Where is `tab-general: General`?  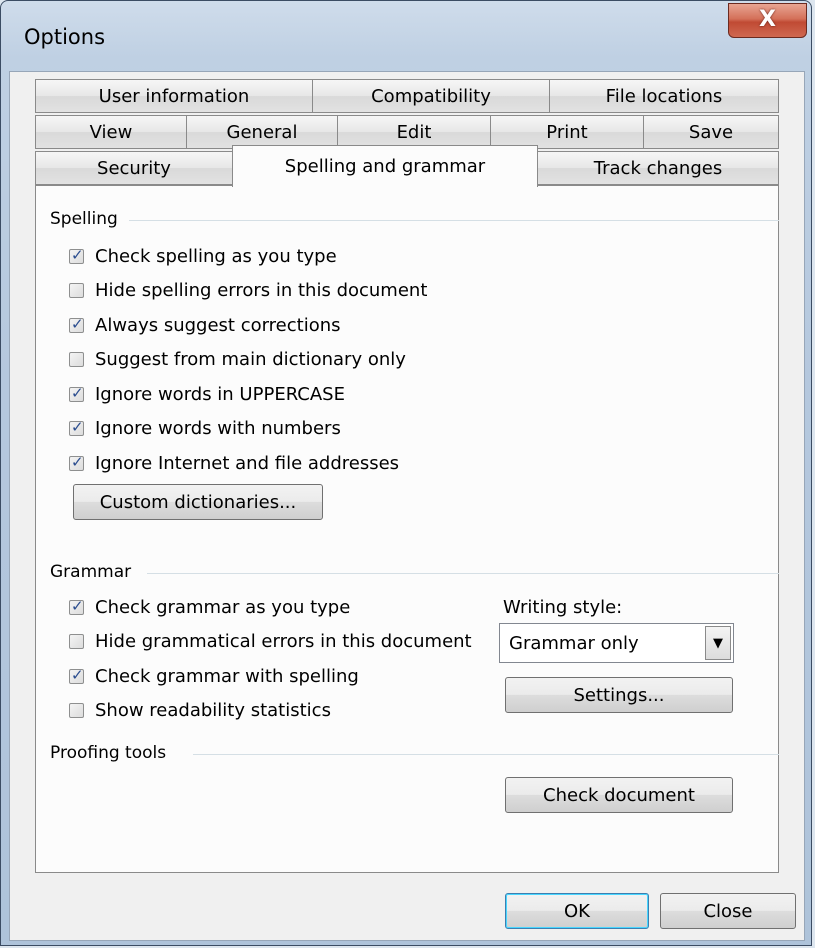 tab-general: General is located at coordinates (262, 132).